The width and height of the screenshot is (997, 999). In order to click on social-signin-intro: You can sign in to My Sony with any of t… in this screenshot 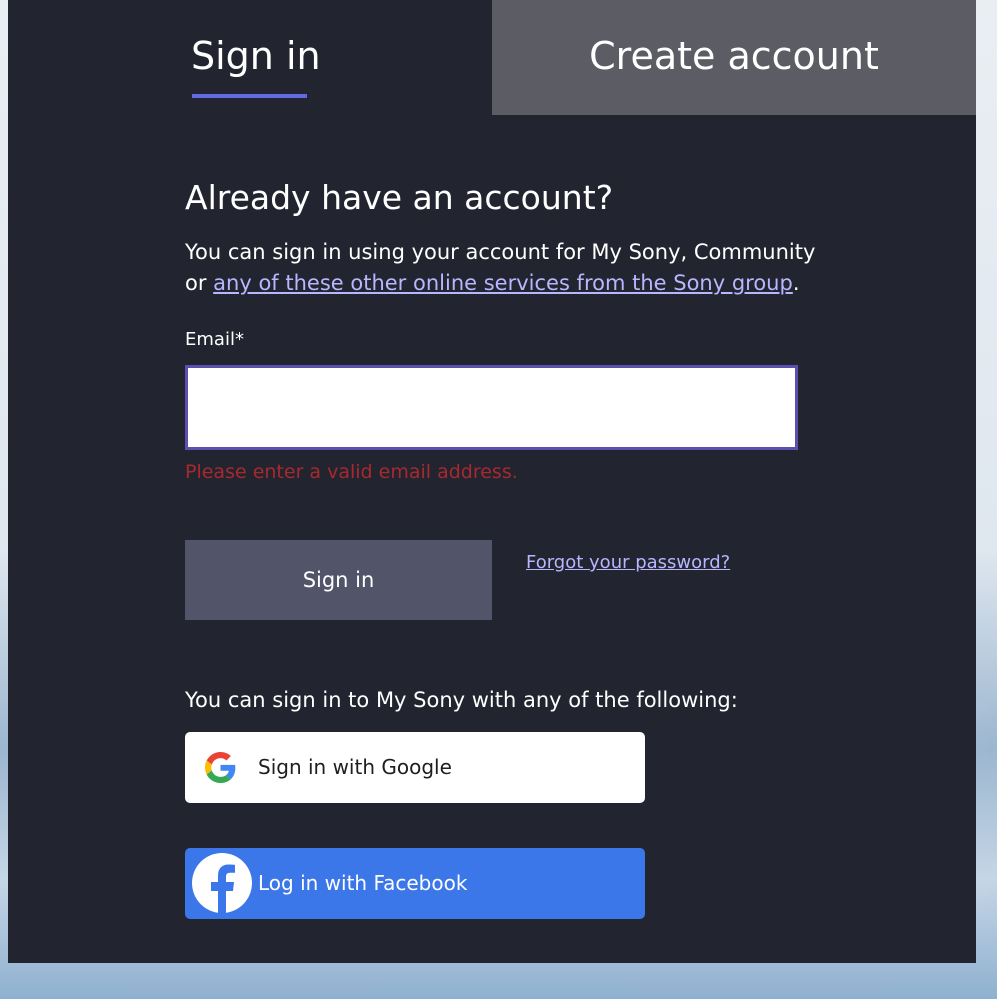, I will do `click(461, 700)`.